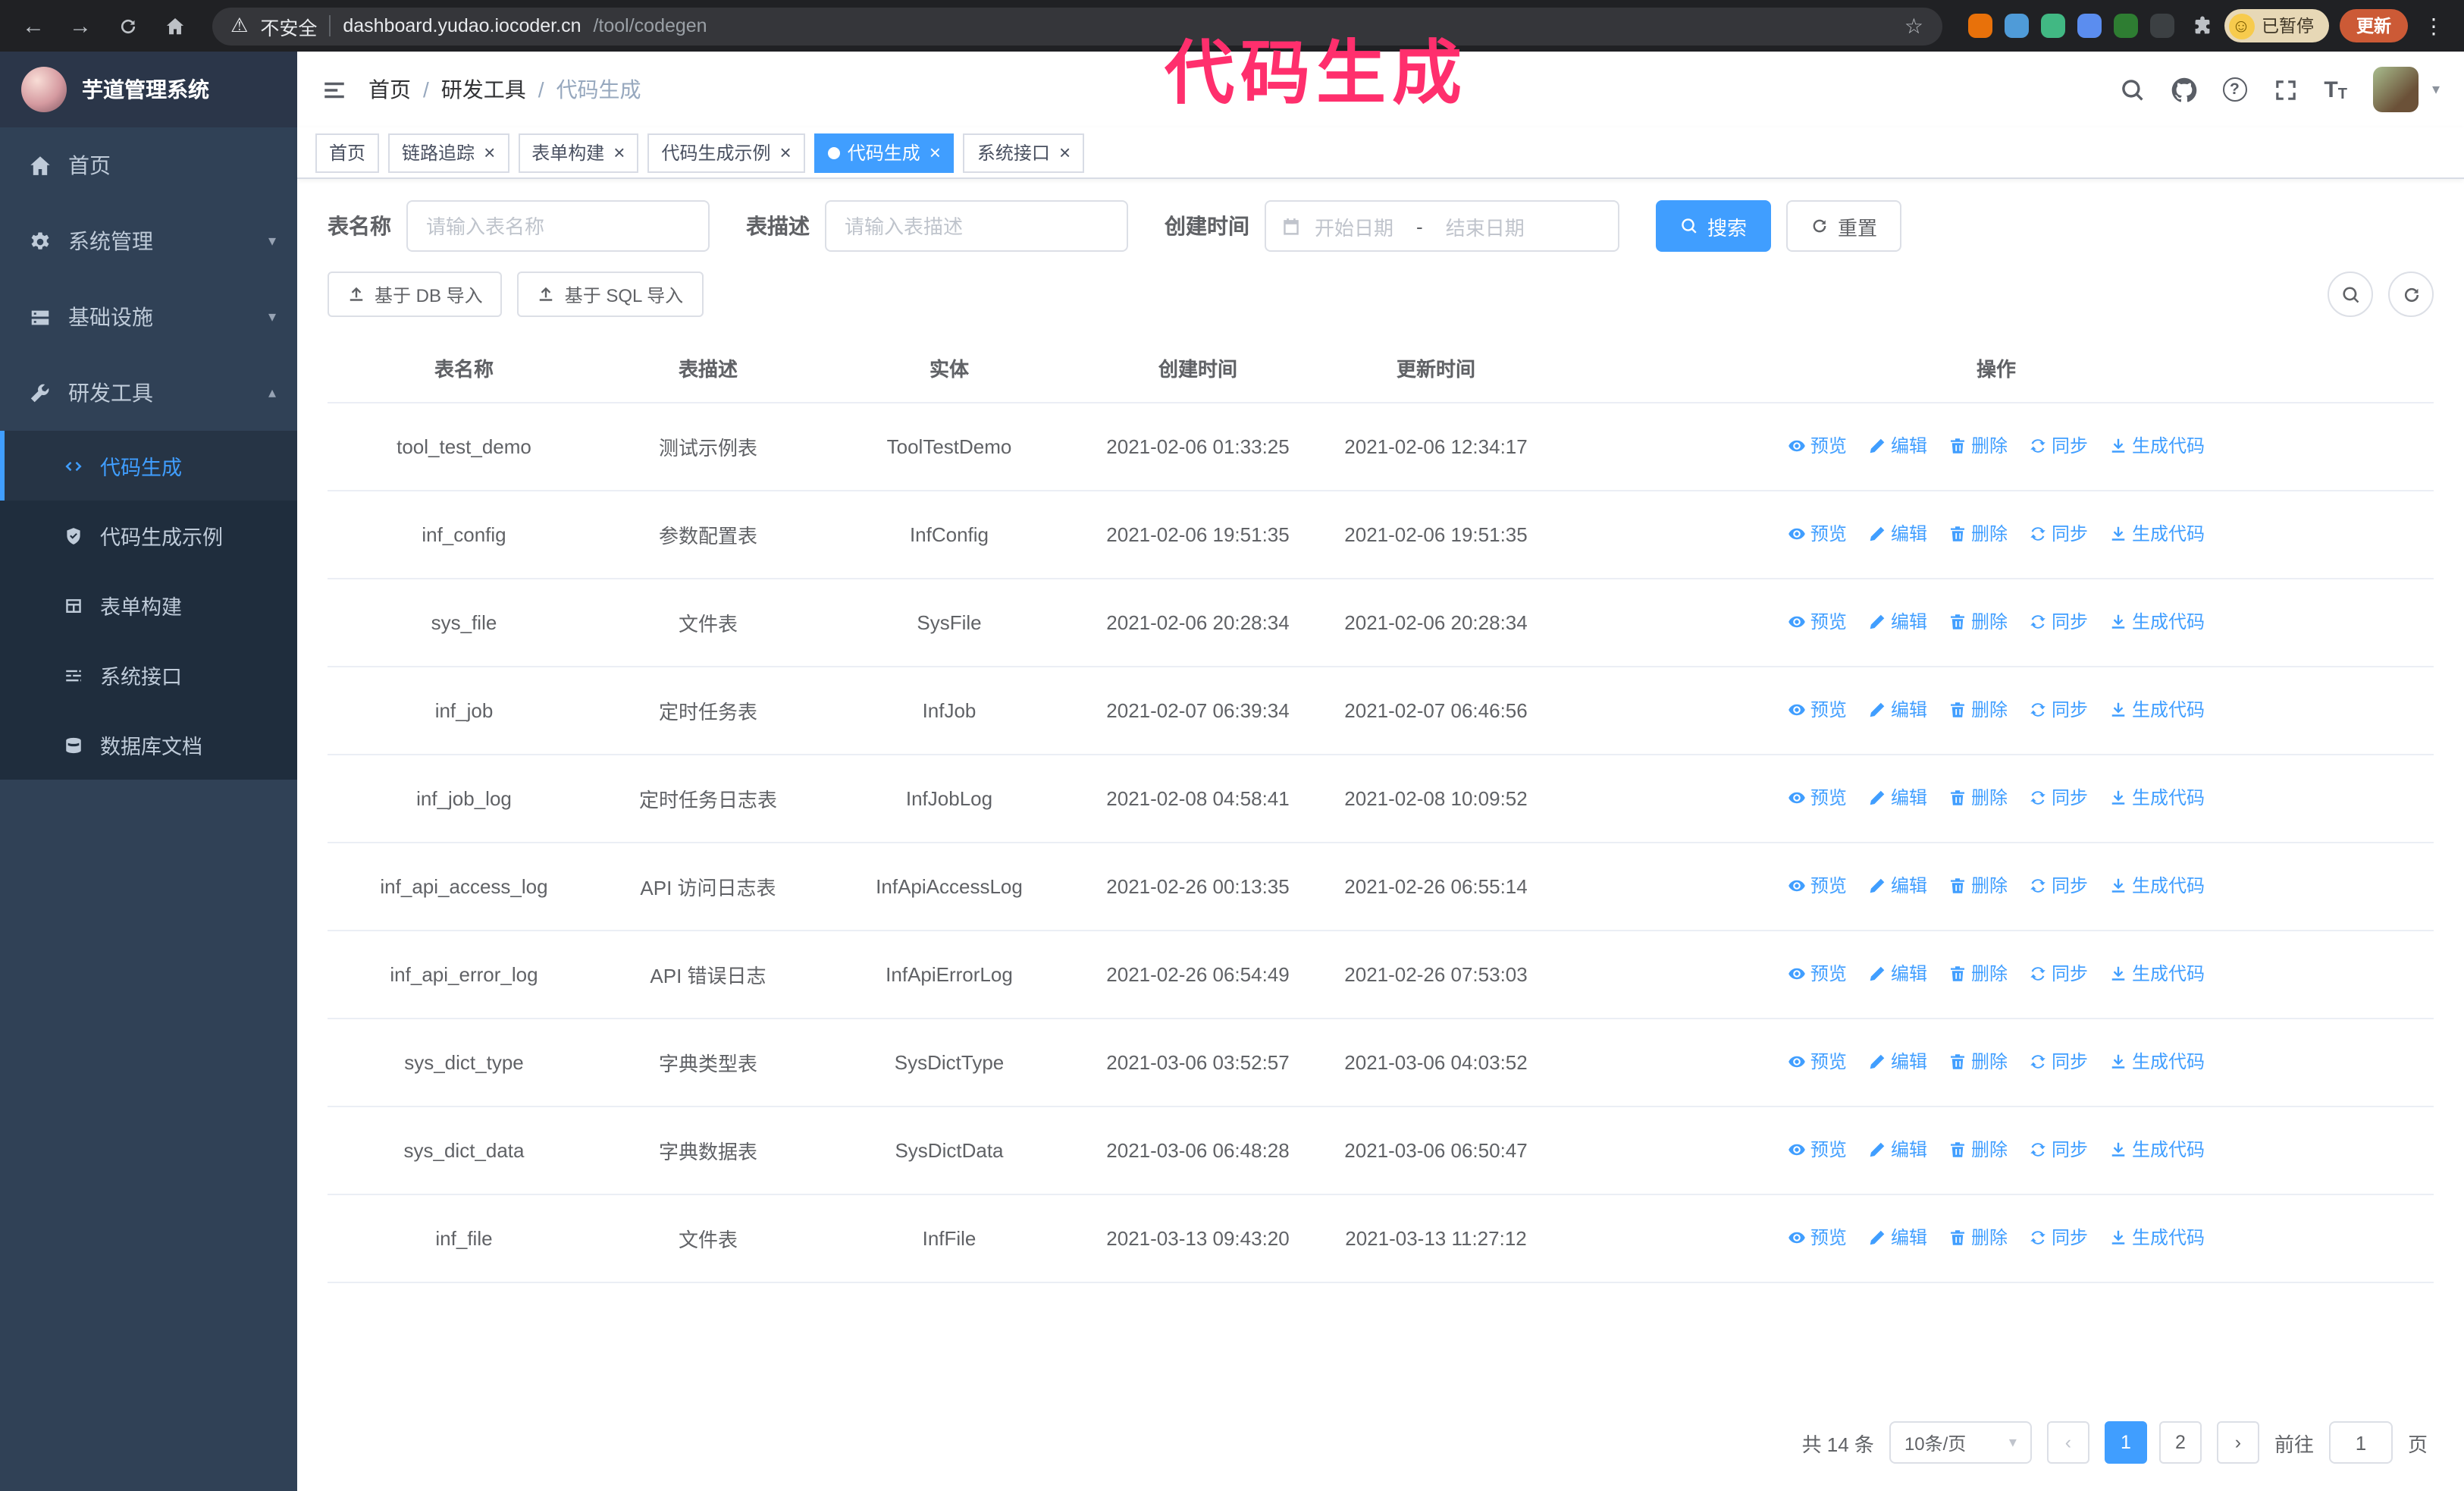 The image size is (2464, 1491). Describe the element at coordinates (148, 675) in the screenshot. I see `sidebar-subitem-api: 系统接口` at that location.